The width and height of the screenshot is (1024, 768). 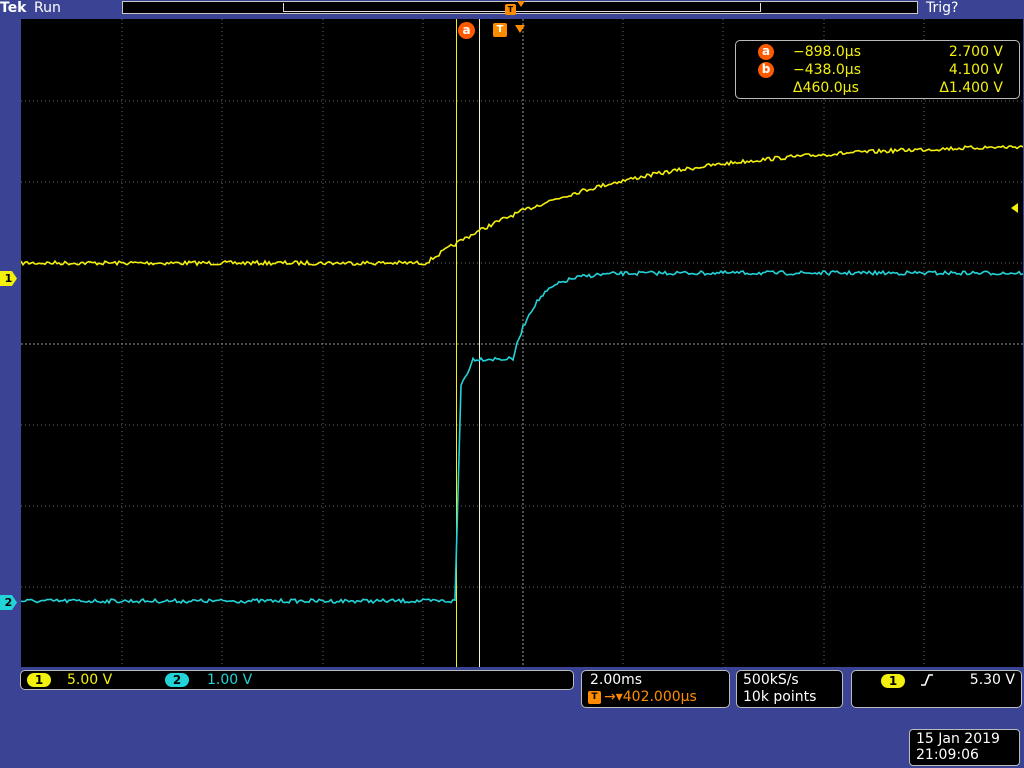 What do you see at coordinates (47, 8) in the screenshot?
I see `run-state: Run` at bounding box center [47, 8].